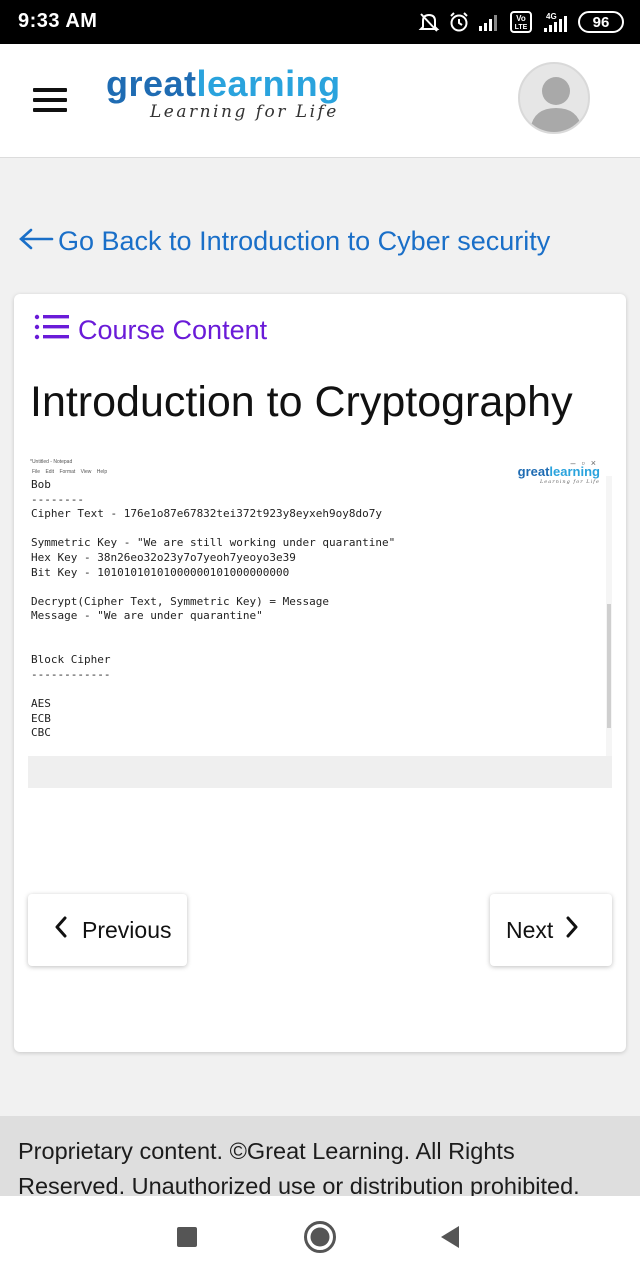 This screenshot has width=640, height=1280. What do you see at coordinates (244, 112) in the screenshot?
I see `logo-tagline: Learning for Life` at bounding box center [244, 112].